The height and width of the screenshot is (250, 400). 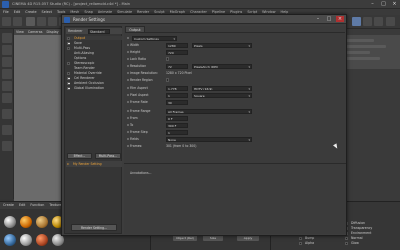 I want to click on dialog-minimize-button: –, so click(x=318, y=19).